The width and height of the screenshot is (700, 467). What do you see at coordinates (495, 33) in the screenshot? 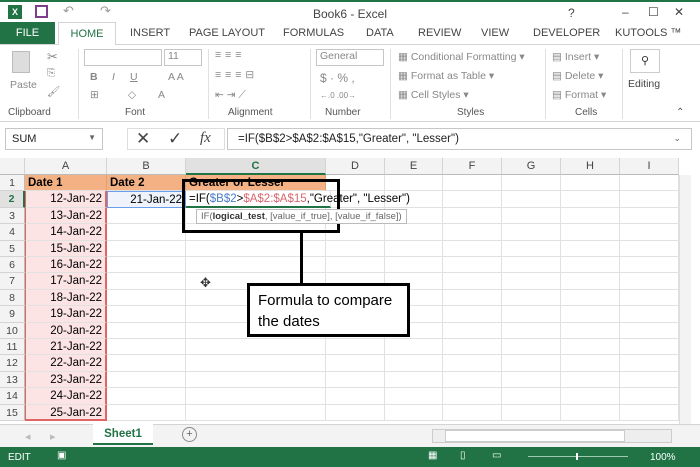
I see `tab-view: VIEW` at bounding box center [495, 33].